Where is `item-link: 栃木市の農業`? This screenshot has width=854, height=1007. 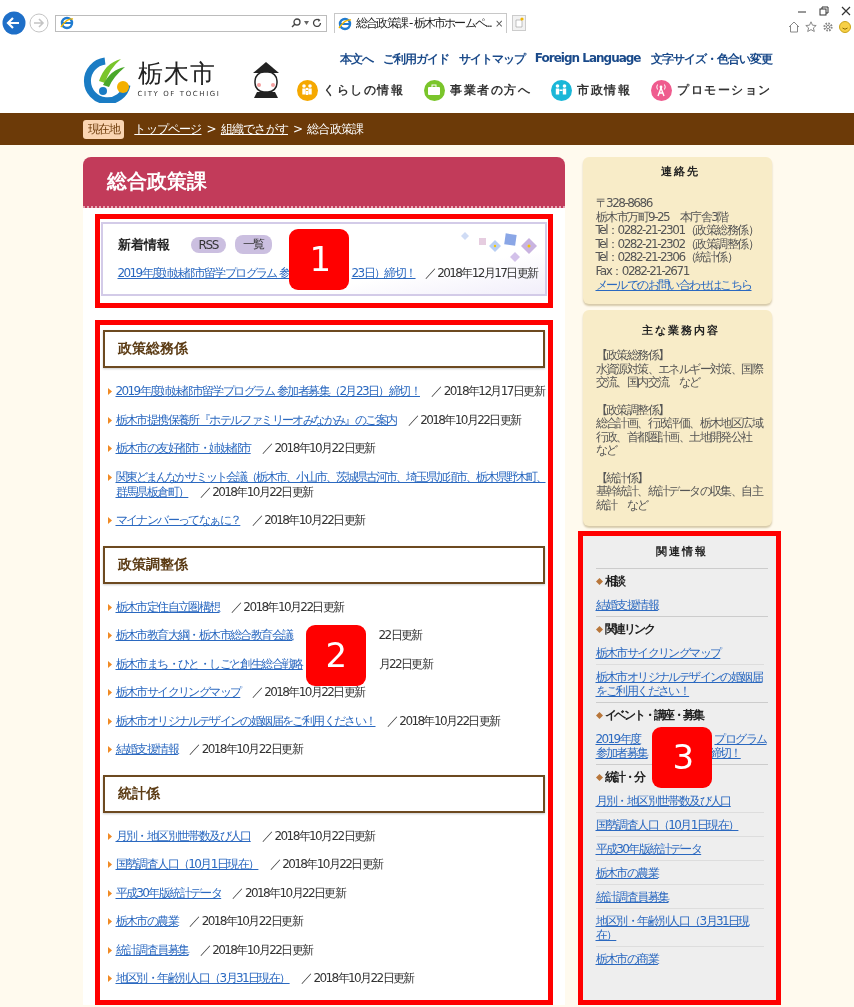
item-link: 栃木市の農業 is located at coordinates (146, 921).